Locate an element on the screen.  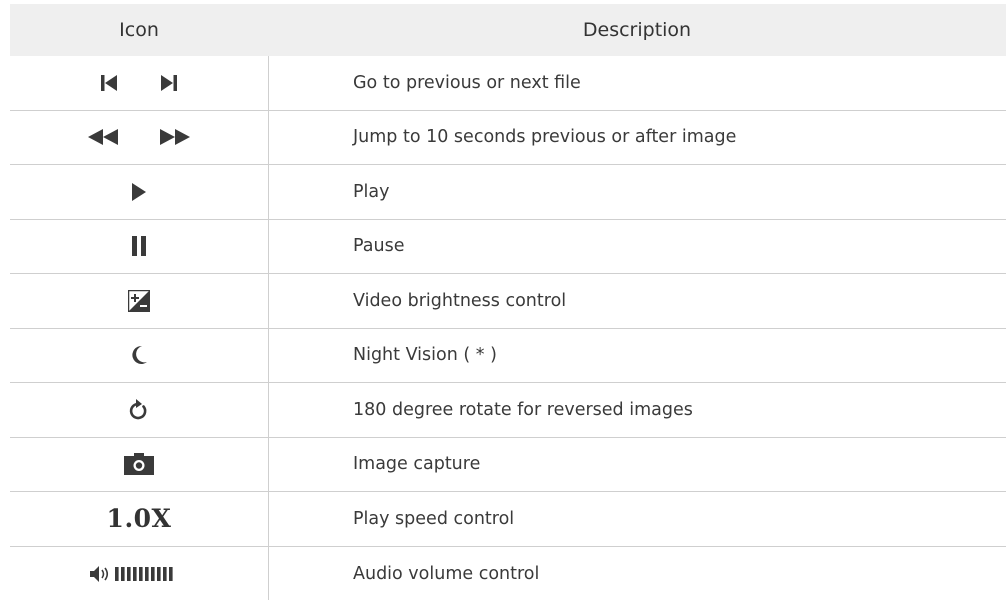
row-description: Play is located at coordinates (371, 191).